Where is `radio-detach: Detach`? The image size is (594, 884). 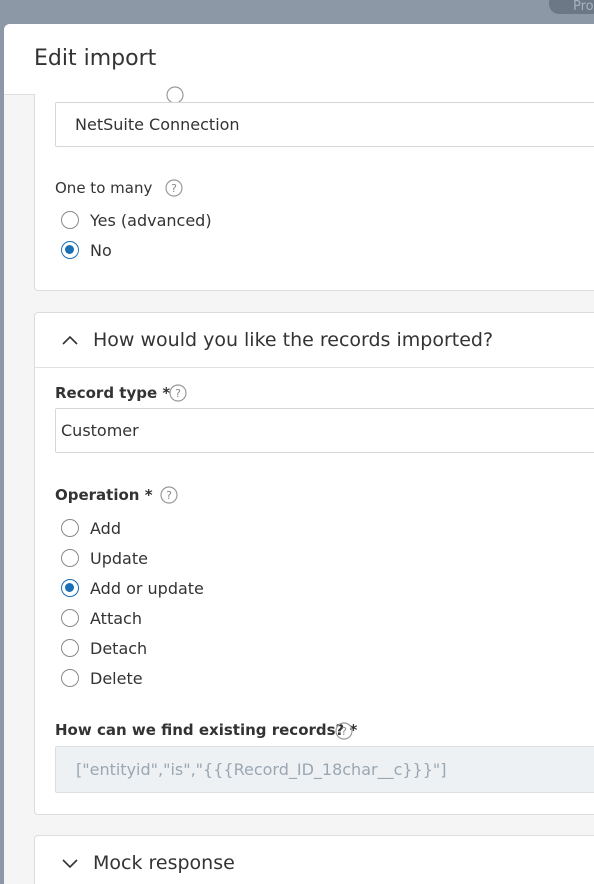 radio-detach: Detach is located at coordinates (104, 648).